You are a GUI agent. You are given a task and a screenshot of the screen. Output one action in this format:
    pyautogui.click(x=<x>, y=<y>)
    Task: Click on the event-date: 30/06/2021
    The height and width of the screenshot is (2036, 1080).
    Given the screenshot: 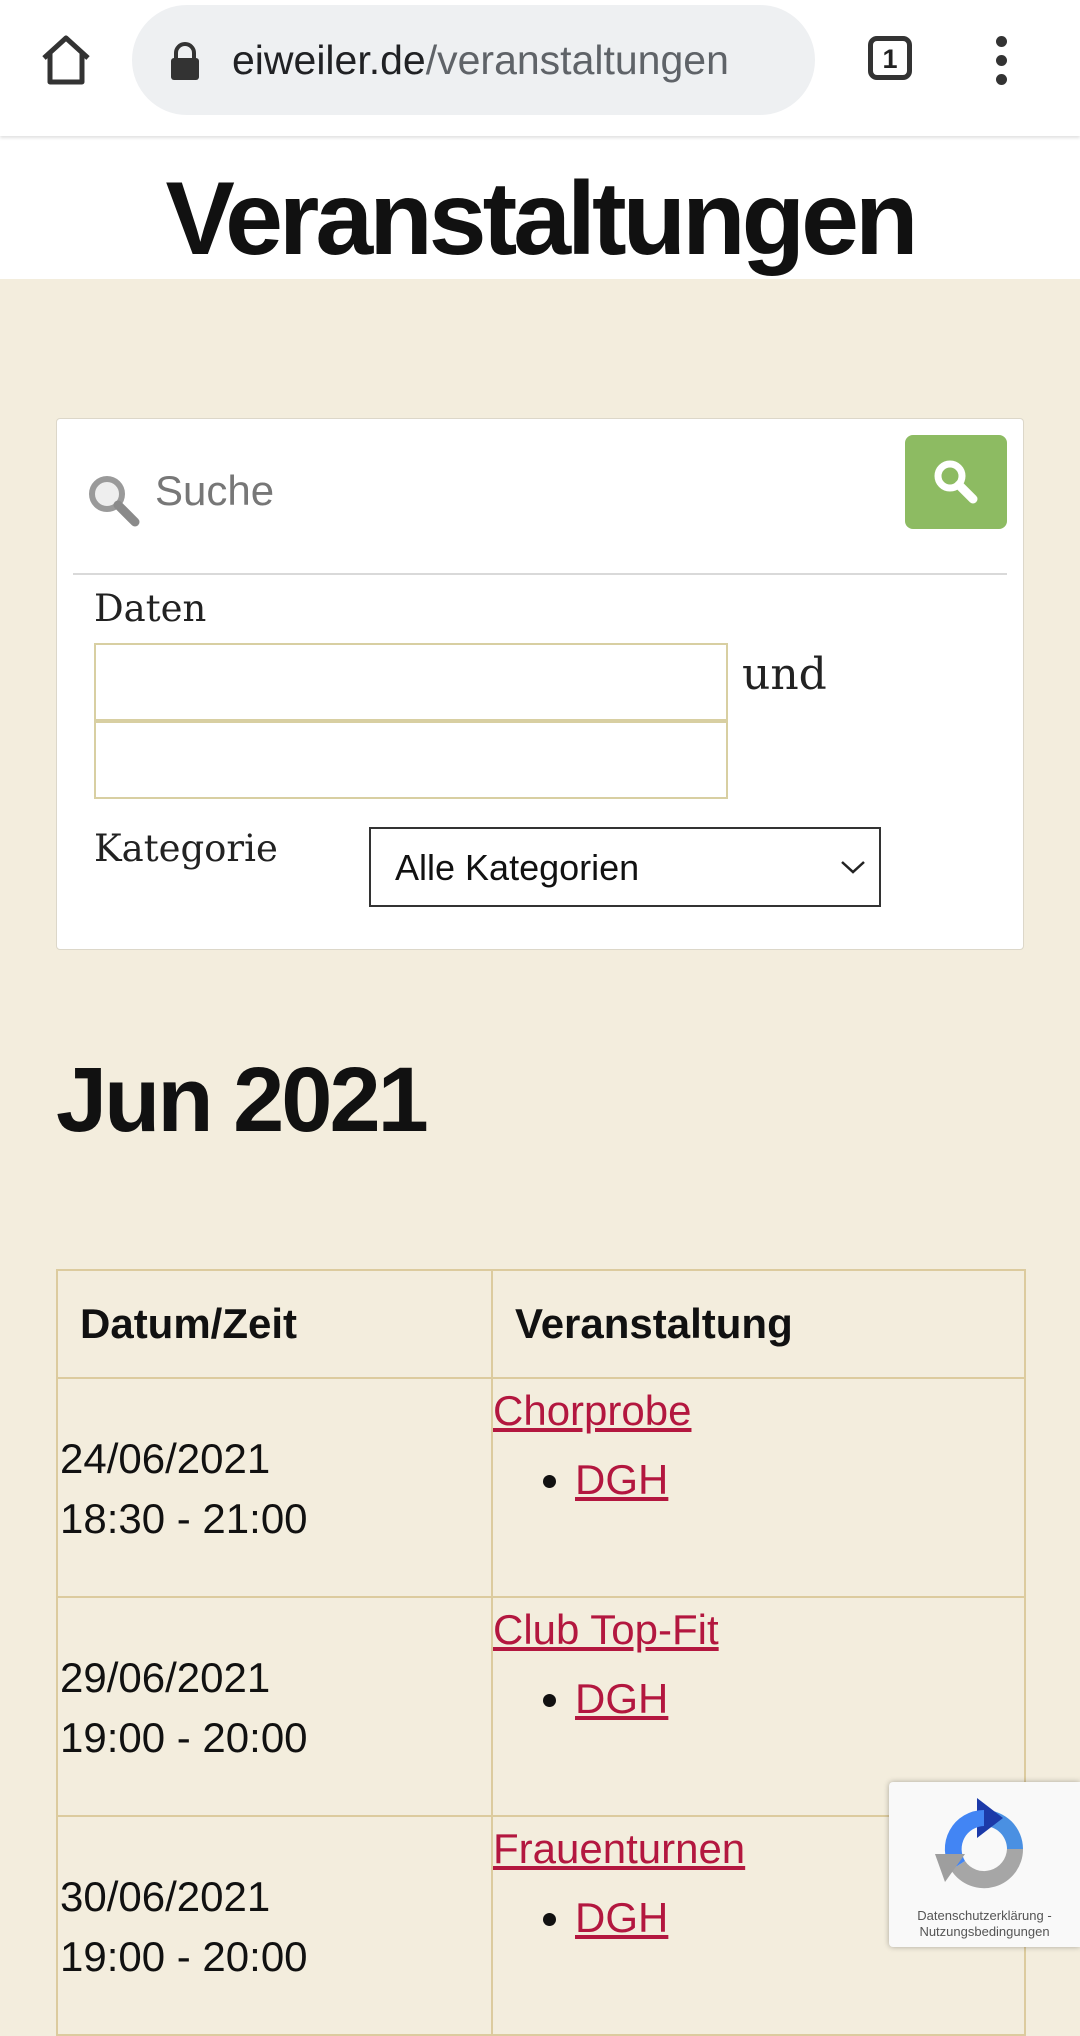 What is the action you would take?
    pyautogui.click(x=165, y=1896)
    